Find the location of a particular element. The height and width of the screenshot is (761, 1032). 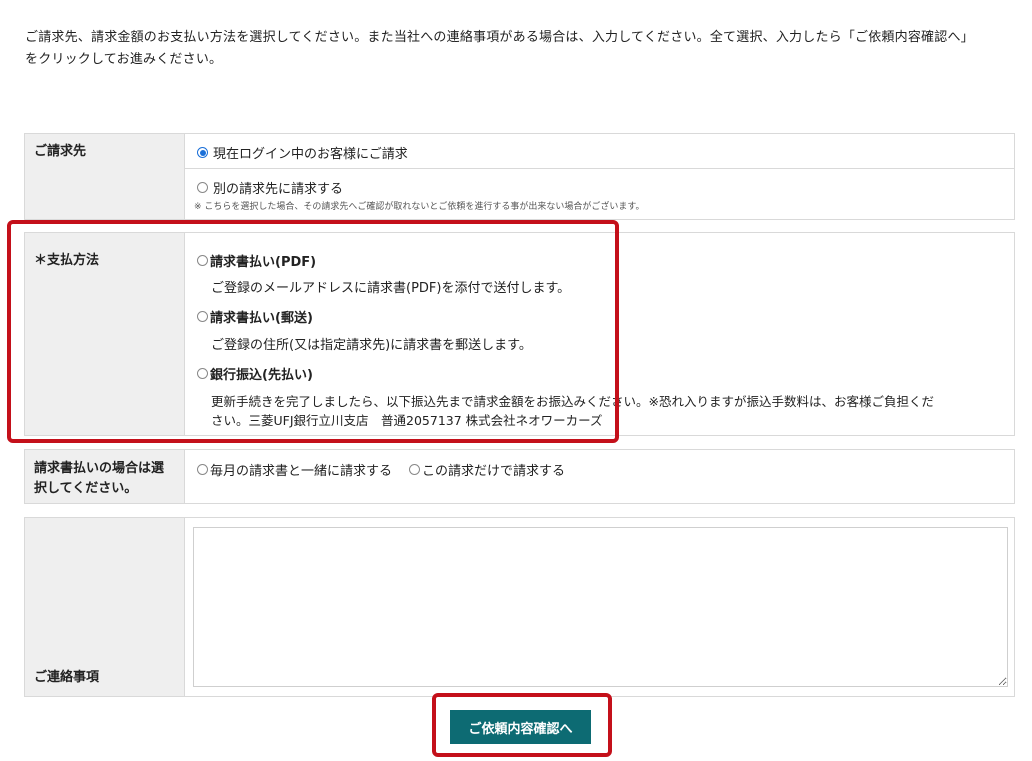

billing-label: ご請求先 is located at coordinates (60, 151).